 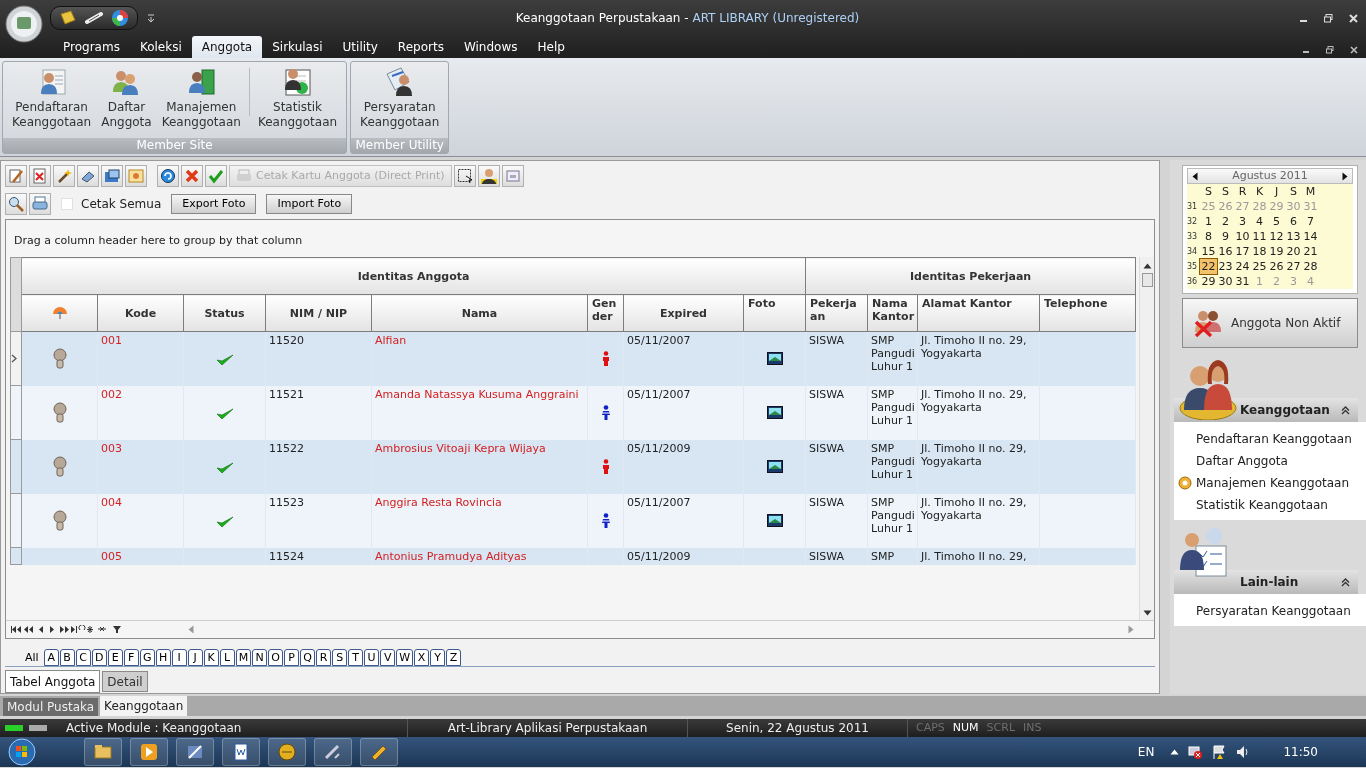 What do you see at coordinates (1233, 461) in the screenshot?
I see `group-link: Daftar Anggota` at bounding box center [1233, 461].